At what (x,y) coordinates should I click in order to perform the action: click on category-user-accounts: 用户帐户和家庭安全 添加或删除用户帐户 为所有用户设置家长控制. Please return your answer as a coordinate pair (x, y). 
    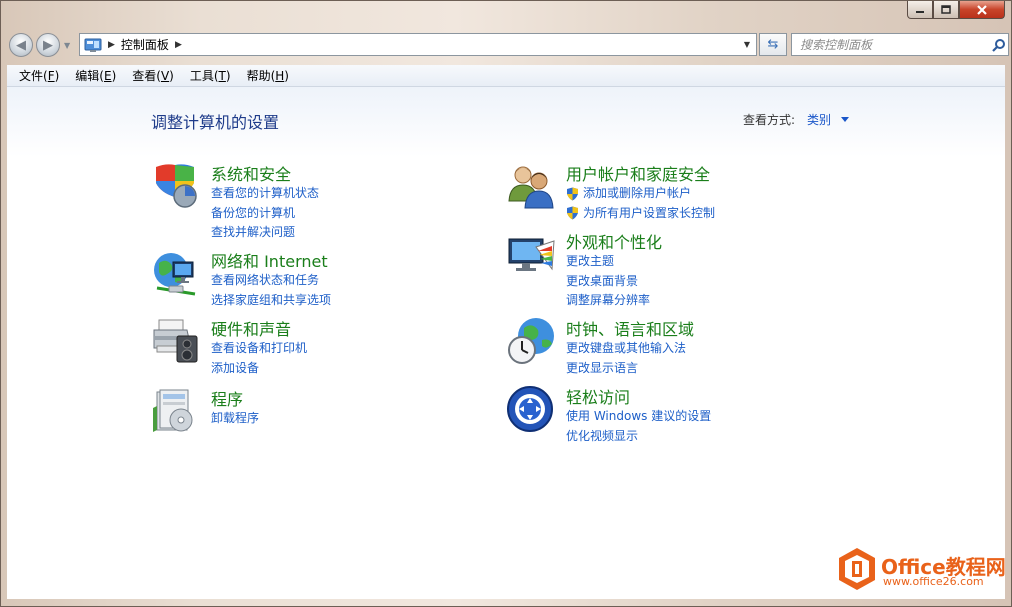
    Looking at the image, I should click on (671, 196).